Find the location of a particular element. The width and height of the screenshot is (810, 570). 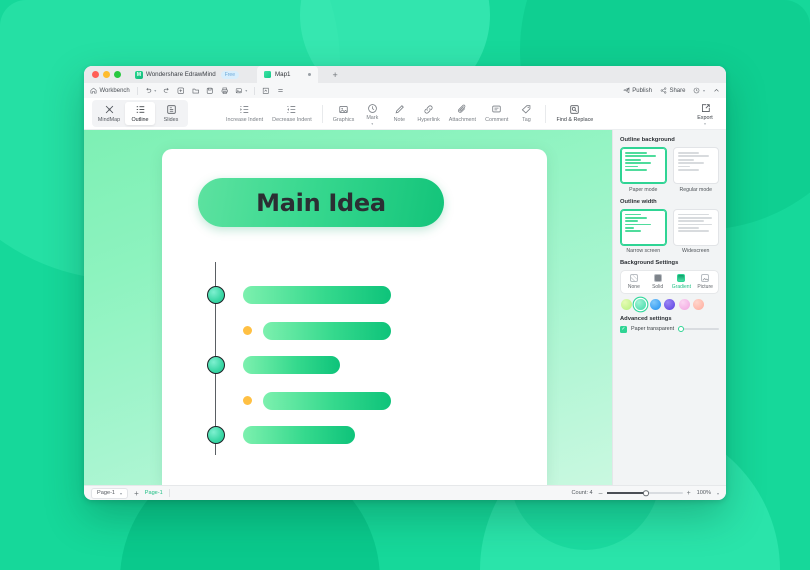

redo-icon is located at coordinates (166, 90).